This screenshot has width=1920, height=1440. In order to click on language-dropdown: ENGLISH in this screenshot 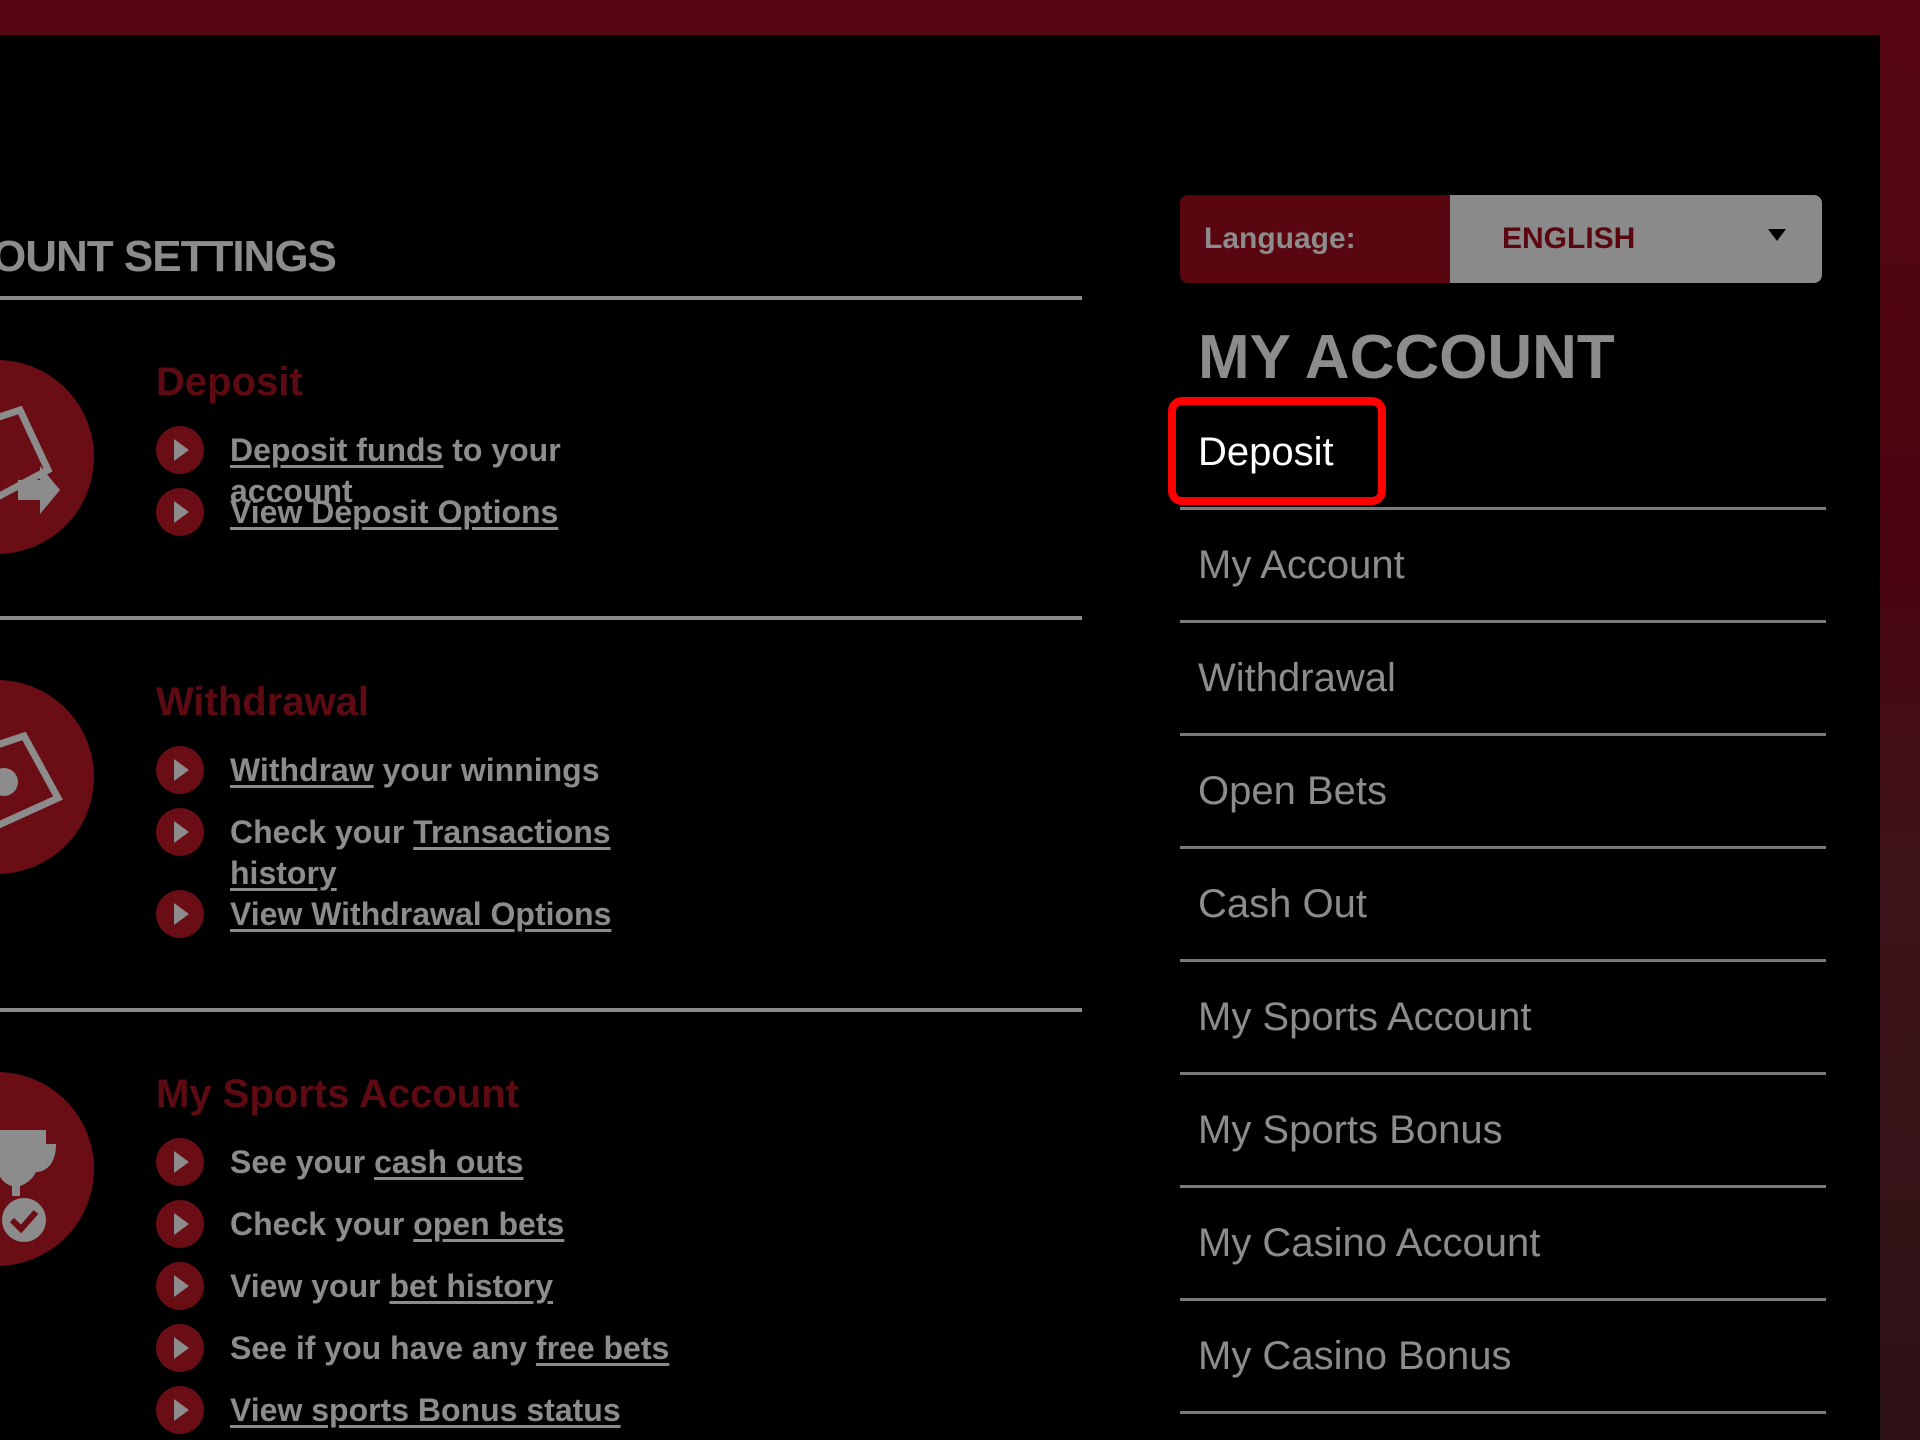, I will do `click(1636, 239)`.